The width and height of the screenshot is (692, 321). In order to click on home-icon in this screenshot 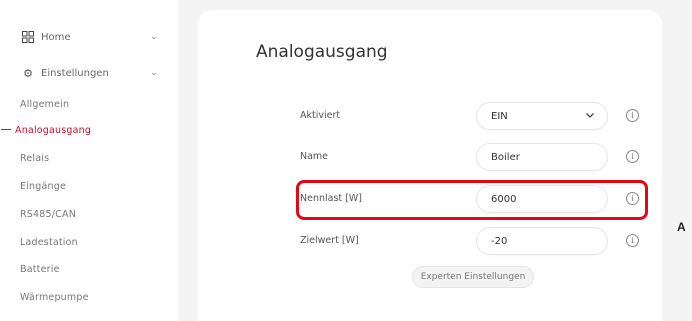, I will do `click(28, 37)`.